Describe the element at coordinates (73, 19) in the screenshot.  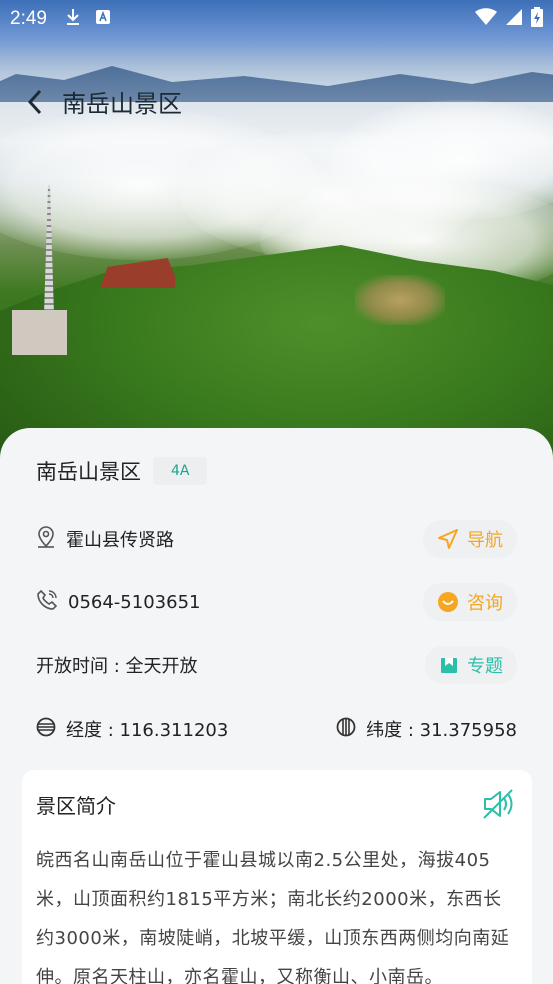
I see `download-icon` at that location.